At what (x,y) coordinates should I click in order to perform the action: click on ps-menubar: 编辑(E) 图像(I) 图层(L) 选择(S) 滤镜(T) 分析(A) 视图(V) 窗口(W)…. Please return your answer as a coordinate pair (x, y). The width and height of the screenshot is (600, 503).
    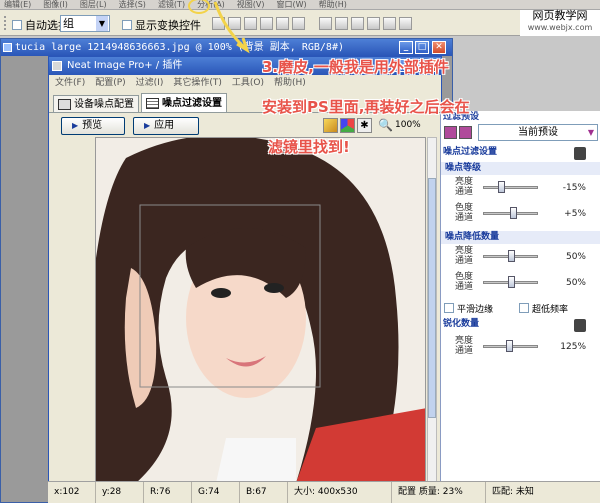
    Looking at the image, I should click on (300, 5).